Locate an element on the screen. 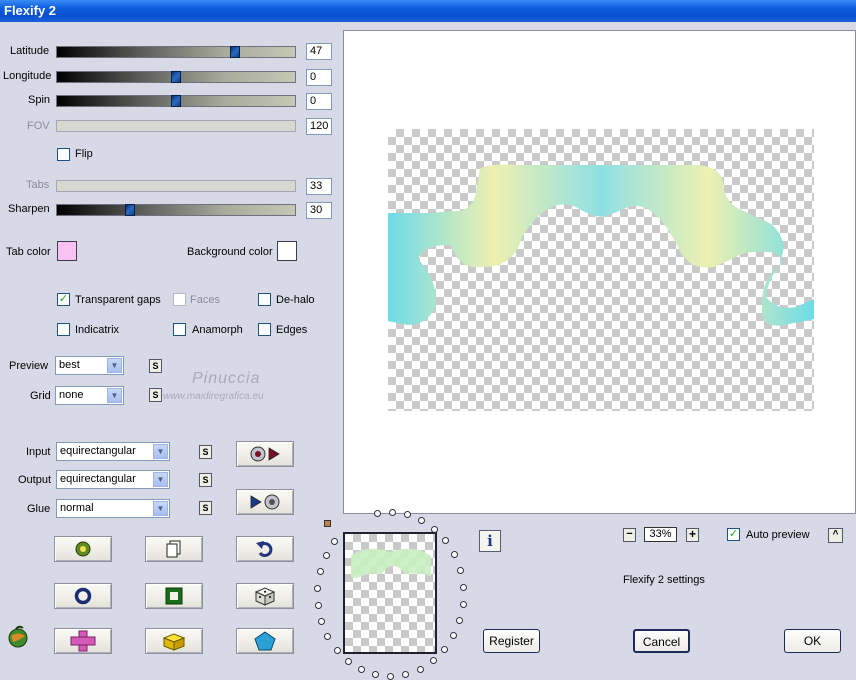  latitude-slider is located at coordinates (176, 52).